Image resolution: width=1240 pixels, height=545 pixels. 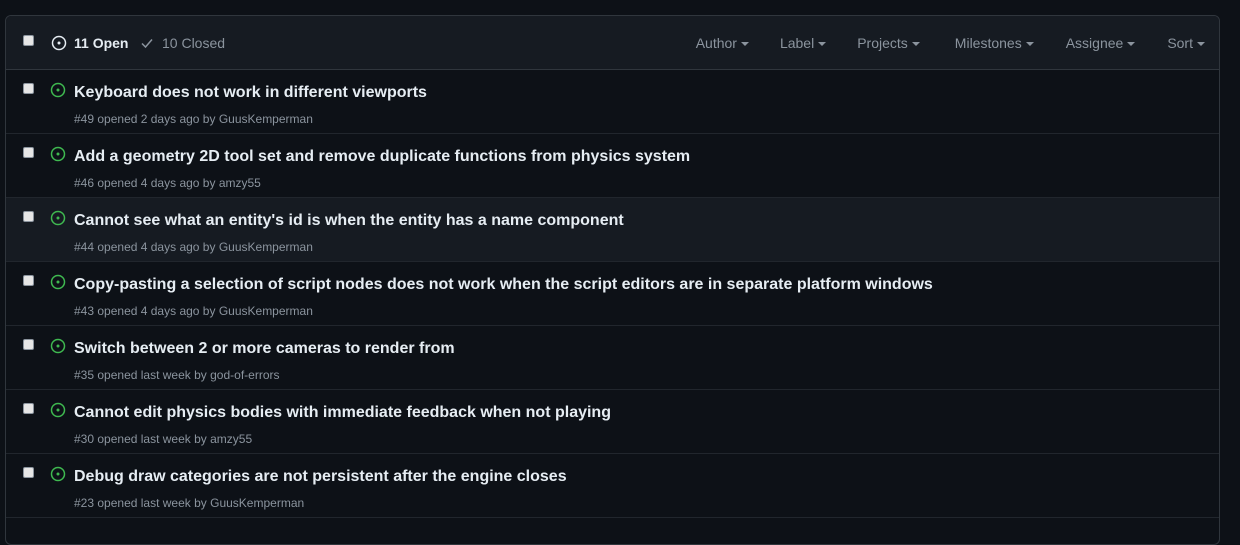 What do you see at coordinates (84, 119) in the screenshot?
I see `issue-number: #49` at bounding box center [84, 119].